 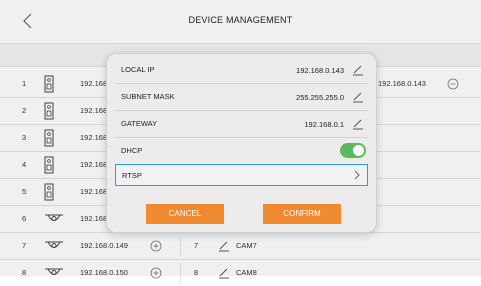 What do you see at coordinates (241, 70) in the screenshot?
I see `local-ip-row: LOCAL IP 192.168.0.143` at bounding box center [241, 70].